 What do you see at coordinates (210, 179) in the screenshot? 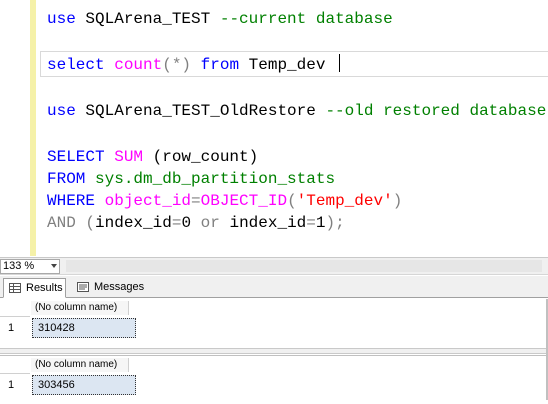
I see `system-view: sys.dm_db_partition_stats` at bounding box center [210, 179].